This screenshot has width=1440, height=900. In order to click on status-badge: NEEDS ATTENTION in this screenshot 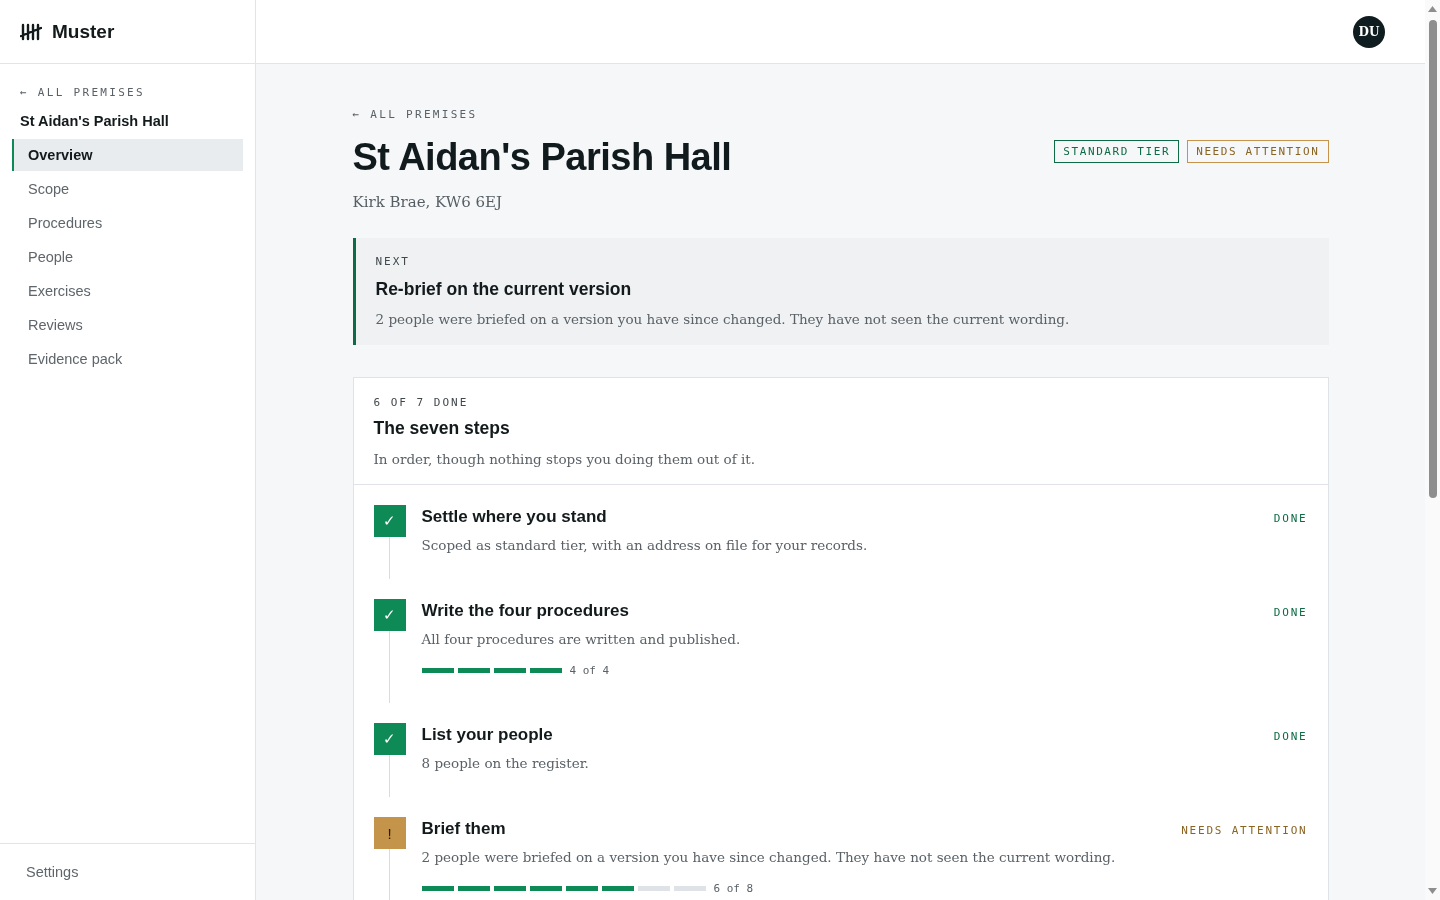, I will do `click(1258, 151)`.